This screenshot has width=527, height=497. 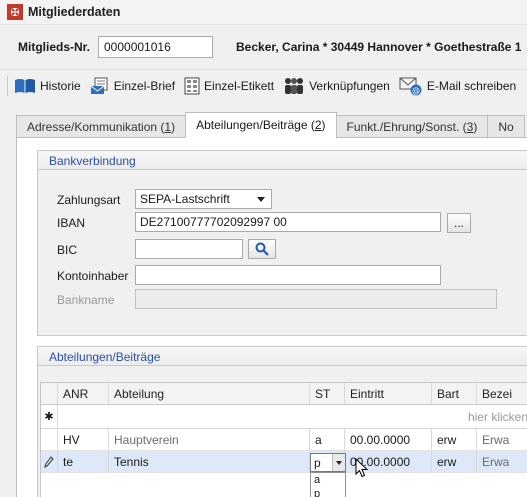 What do you see at coordinates (86, 300) in the screenshot?
I see `bank-name-label: Bankname` at bounding box center [86, 300].